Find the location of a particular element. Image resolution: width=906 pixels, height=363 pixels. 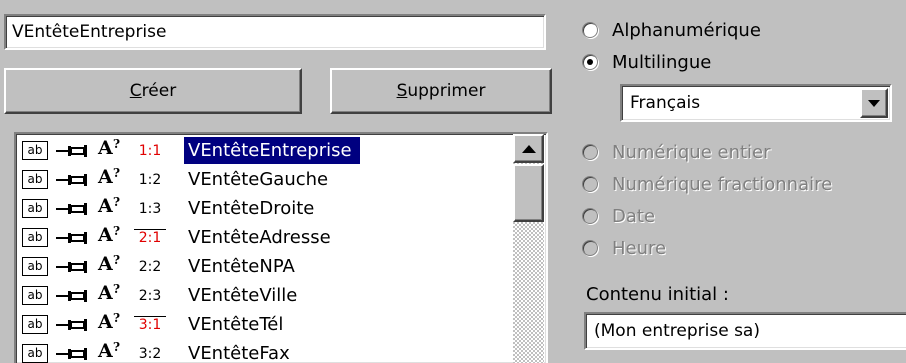

create-button: Créer is located at coordinates (153, 91).